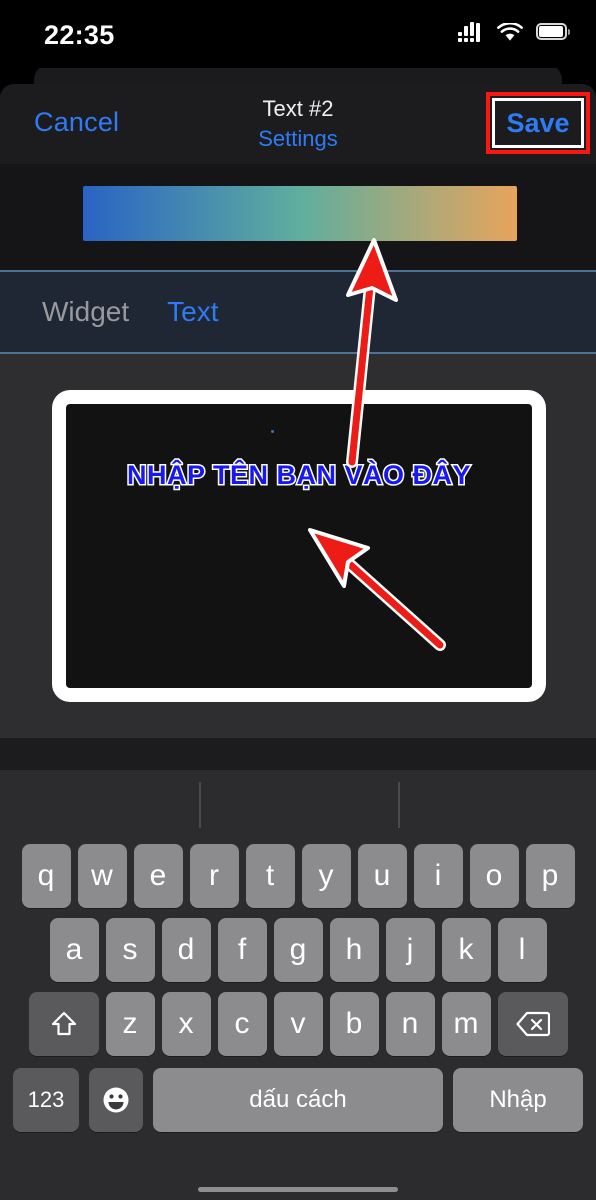 The width and height of the screenshot is (596, 1200). What do you see at coordinates (326, 876) in the screenshot?
I see `key-y: y` at bounding box center [326, 876].